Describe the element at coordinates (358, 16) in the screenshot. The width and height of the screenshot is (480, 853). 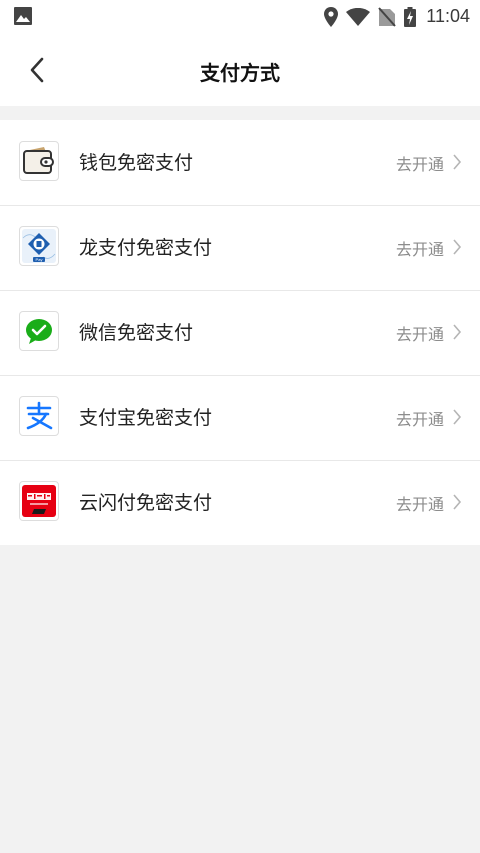
I see `wifi-icon` at that location.